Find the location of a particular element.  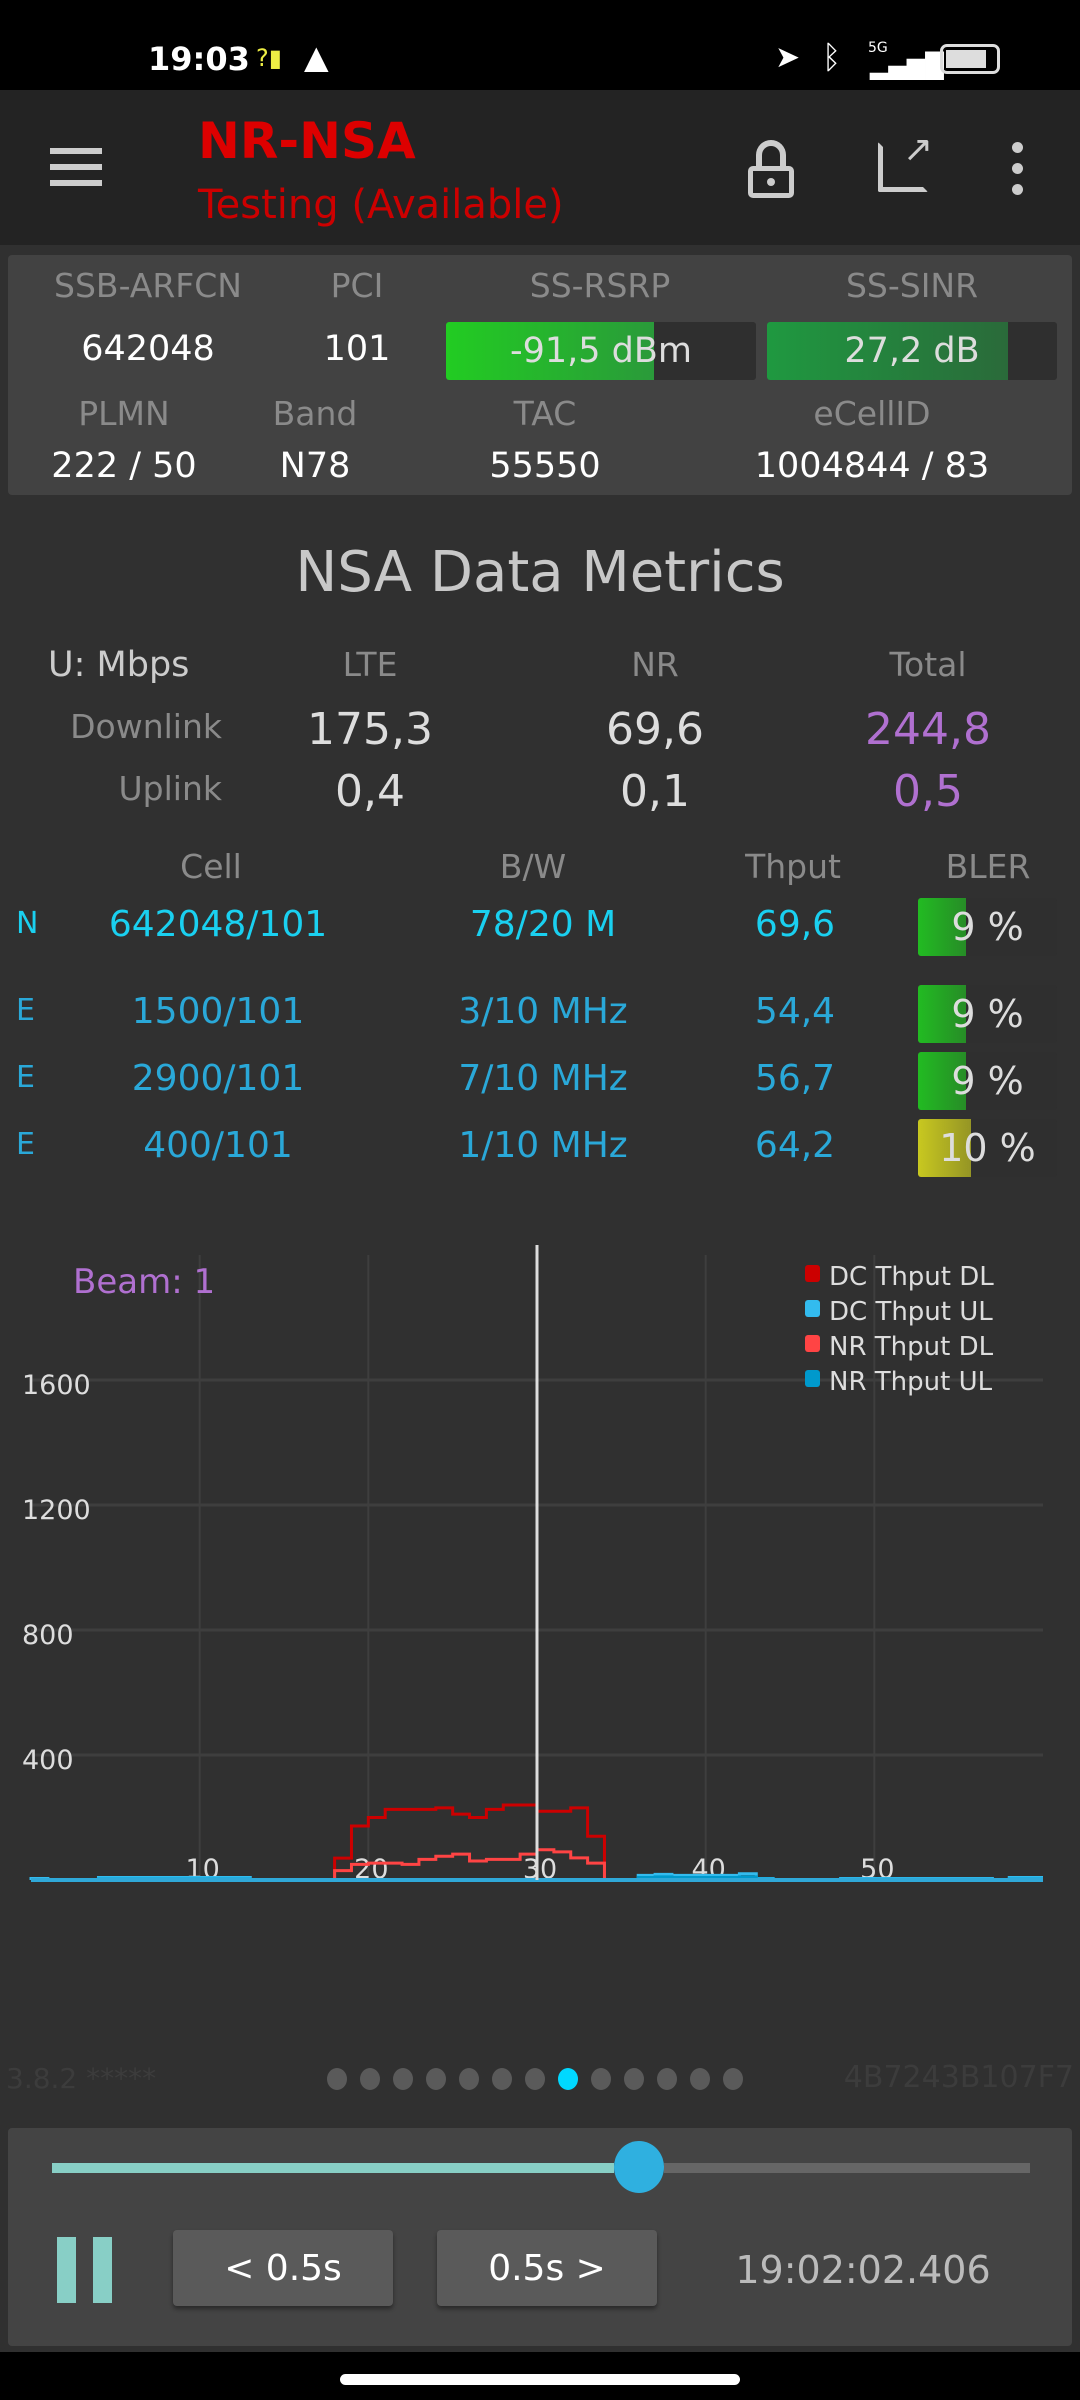

col-bw: B/W is located at coordinates (533, 866).